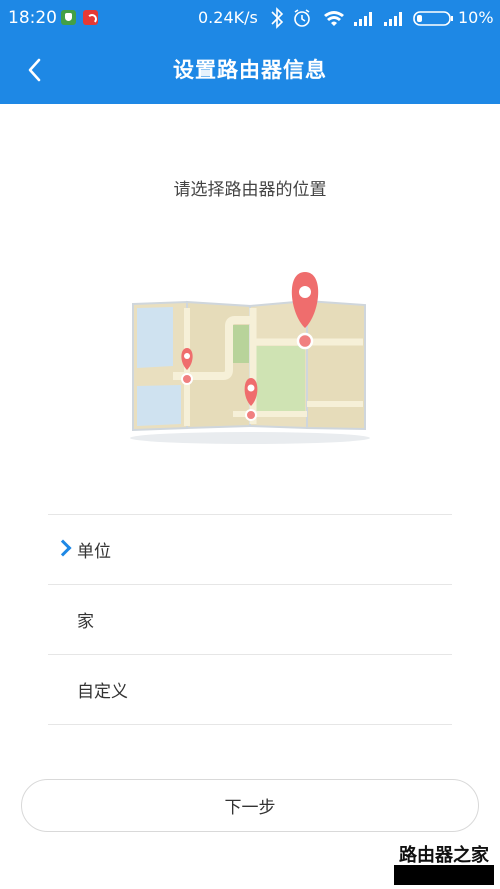  What do you see at coordinates (32, 18) in the screenshot?
I see `status-time: 18:20` at bounding box center [32, 18].